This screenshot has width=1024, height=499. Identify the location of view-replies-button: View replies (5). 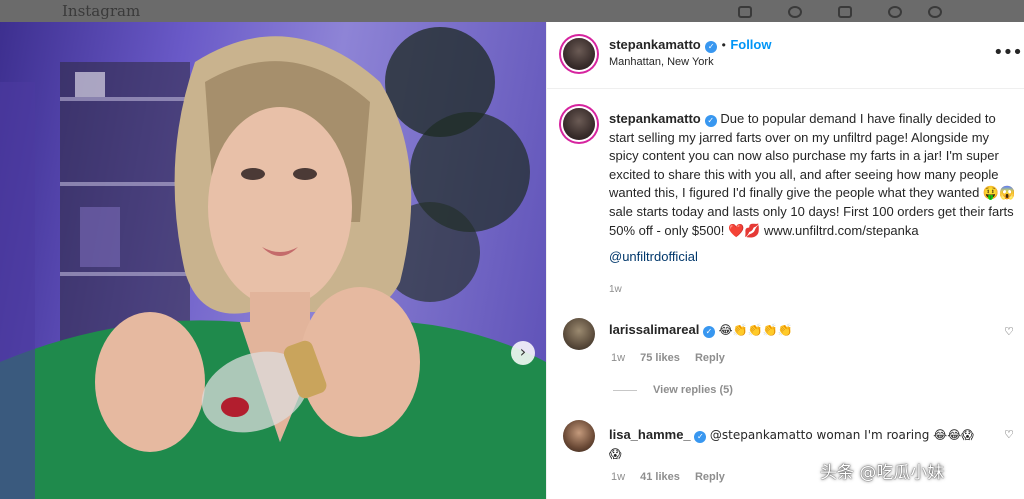
(673, 390).